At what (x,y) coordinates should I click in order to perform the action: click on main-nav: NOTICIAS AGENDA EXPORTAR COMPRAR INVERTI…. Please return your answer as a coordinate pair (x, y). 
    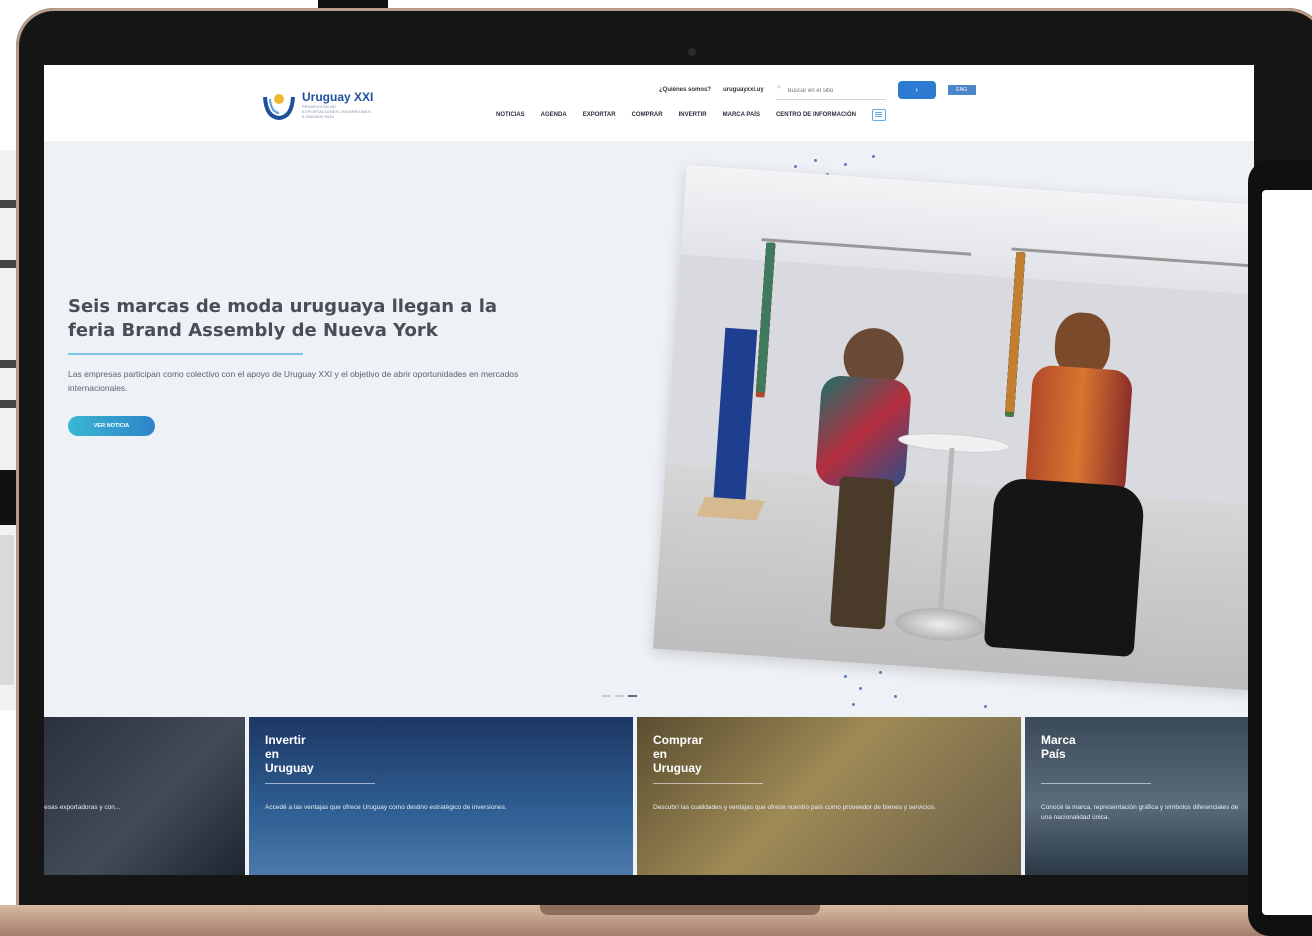
    Looking at the image, I should click on (691, 115).